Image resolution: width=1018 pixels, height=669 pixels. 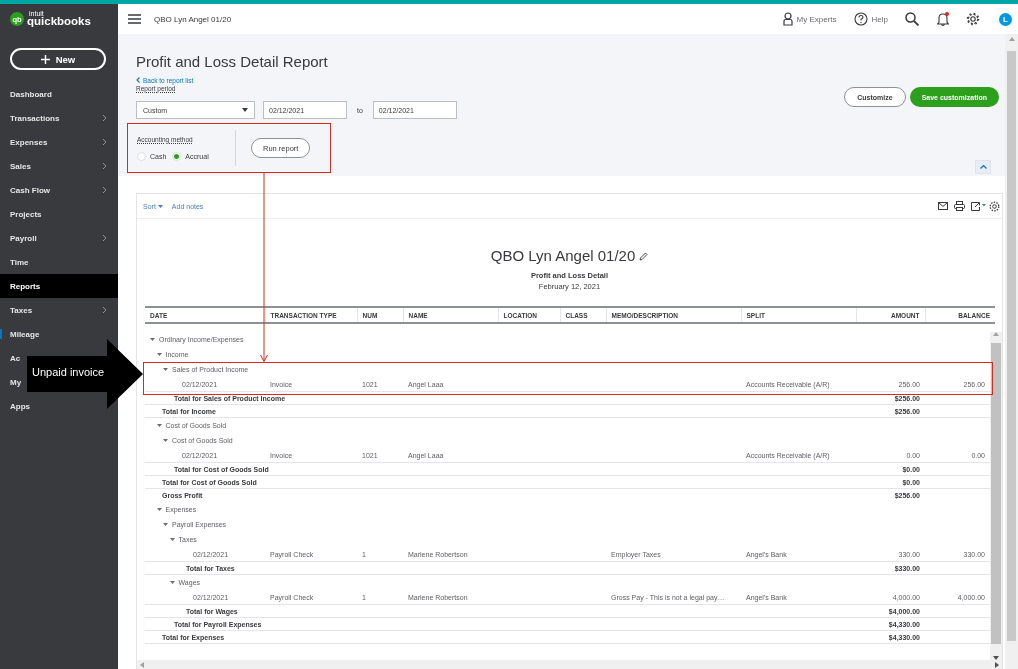 What do you see at coordinates (860, 19) in the screenshot?
I see `help-icon` at bounding box center [860, 19].